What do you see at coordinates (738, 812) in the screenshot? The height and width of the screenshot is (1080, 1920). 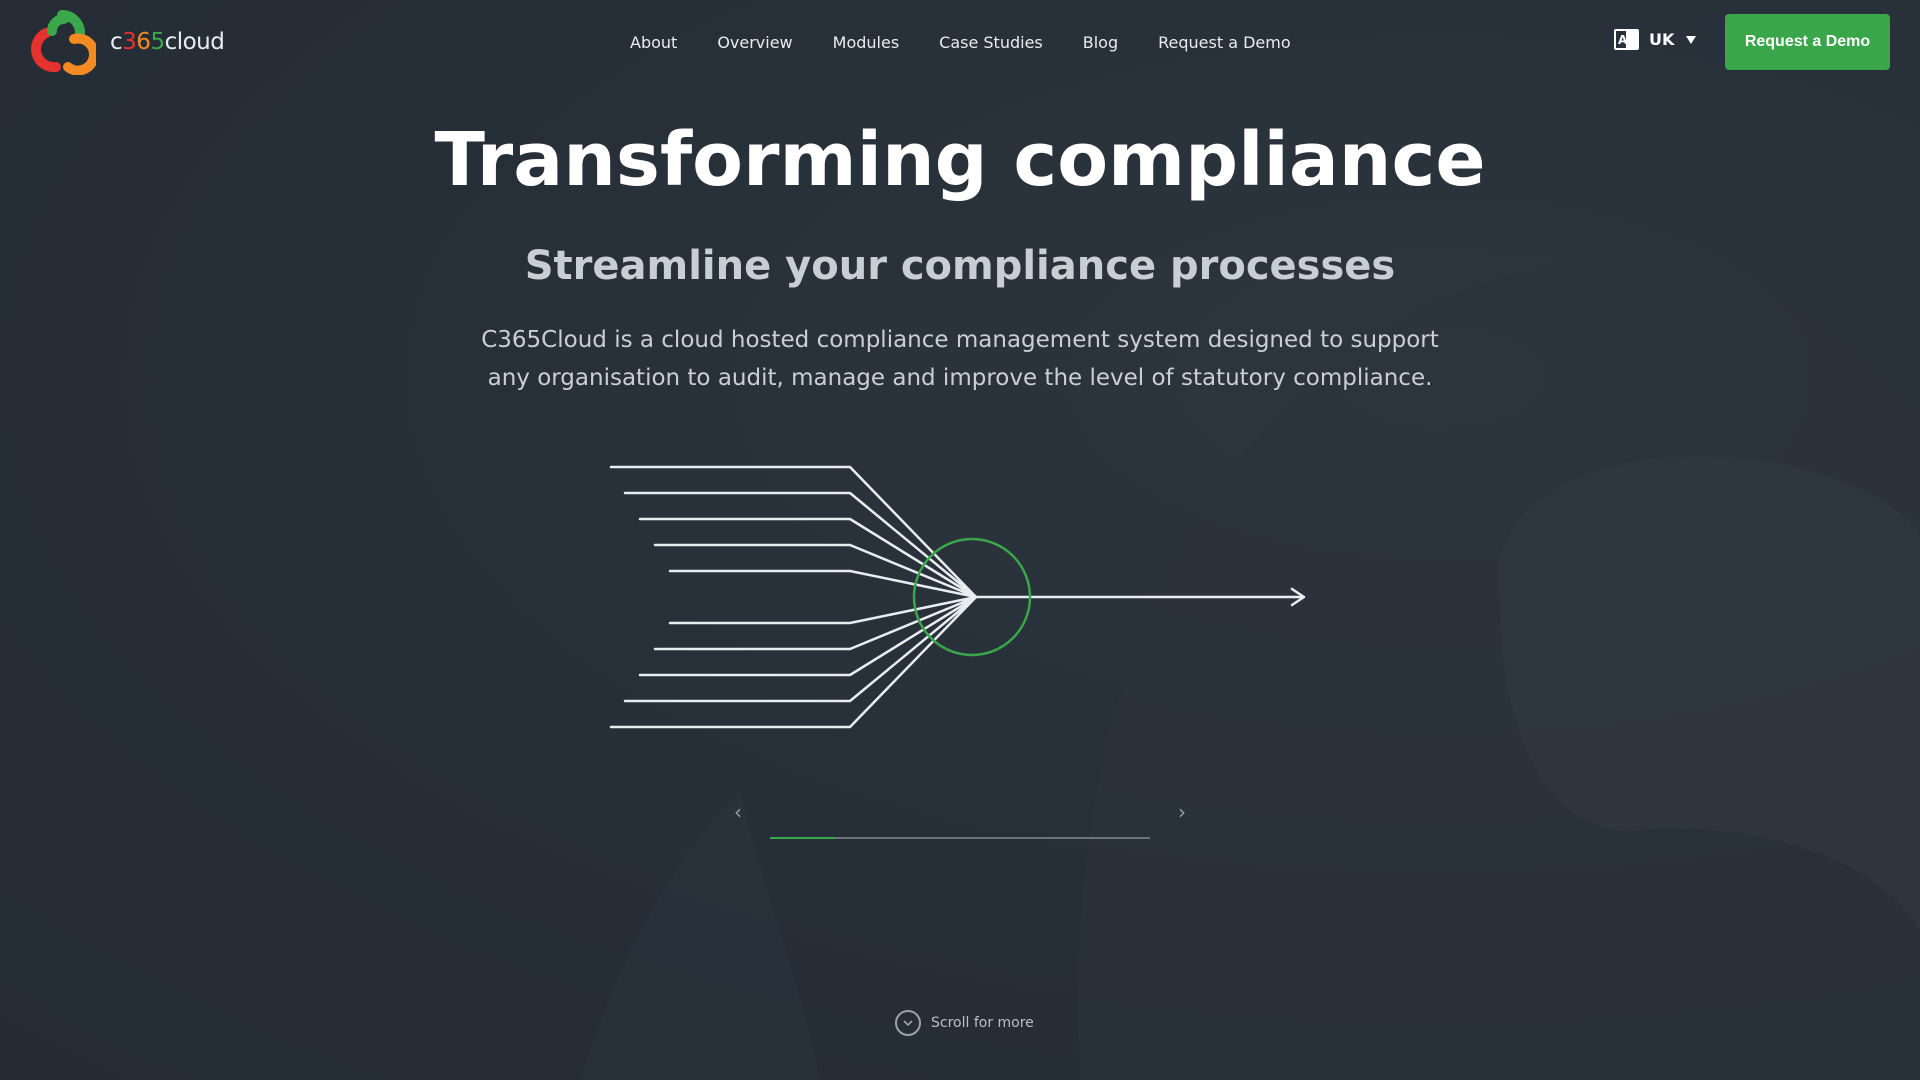 I see `chevron-left-icon: ‹` at bounding box center [738, 812].